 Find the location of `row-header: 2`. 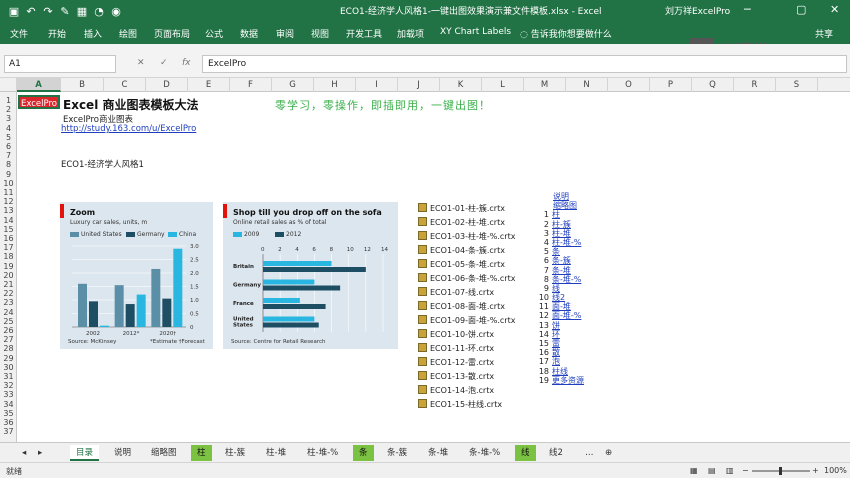

row-header: 2 is located at coordinates (8, 109).